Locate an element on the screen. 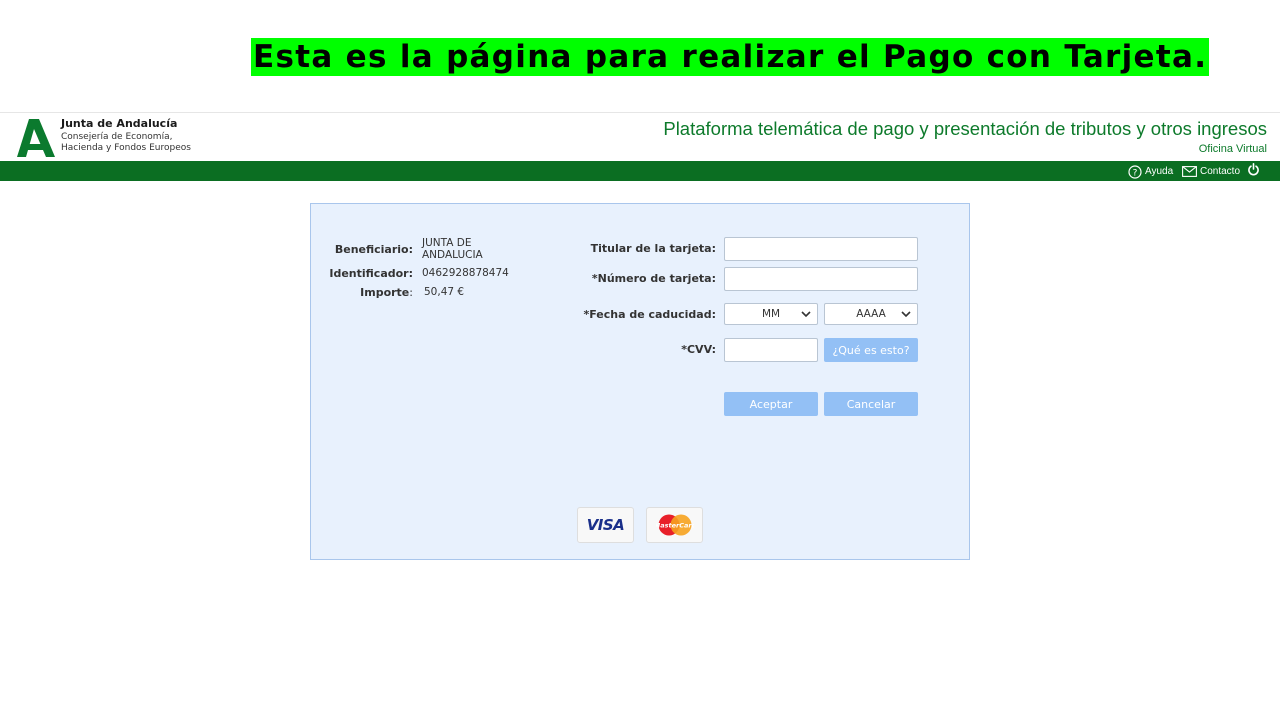 Image resolution: width=1280 pixels, height=720 pixels. visa-logo: VISA is located at coordinates (605, 525).